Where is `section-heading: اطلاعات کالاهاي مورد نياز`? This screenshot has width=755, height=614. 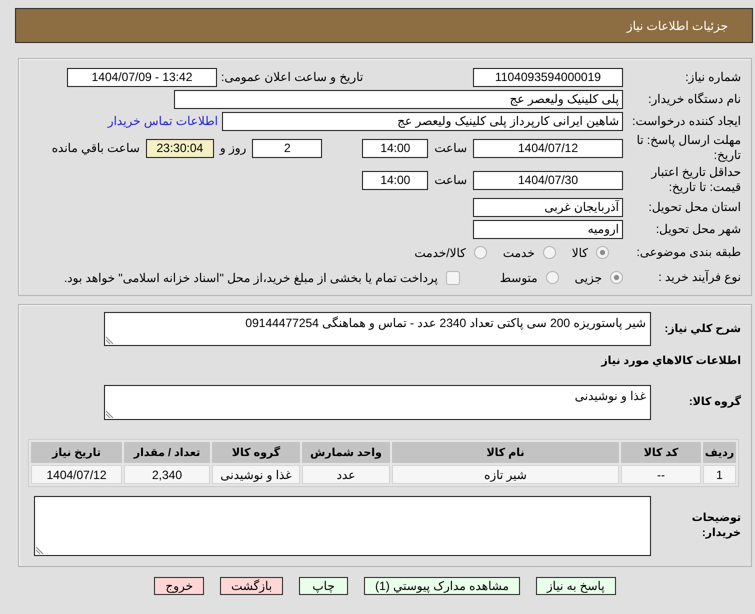
section-heading: اطلاعات کالاهاي مورد نياز is located at coordinates (671, 361).